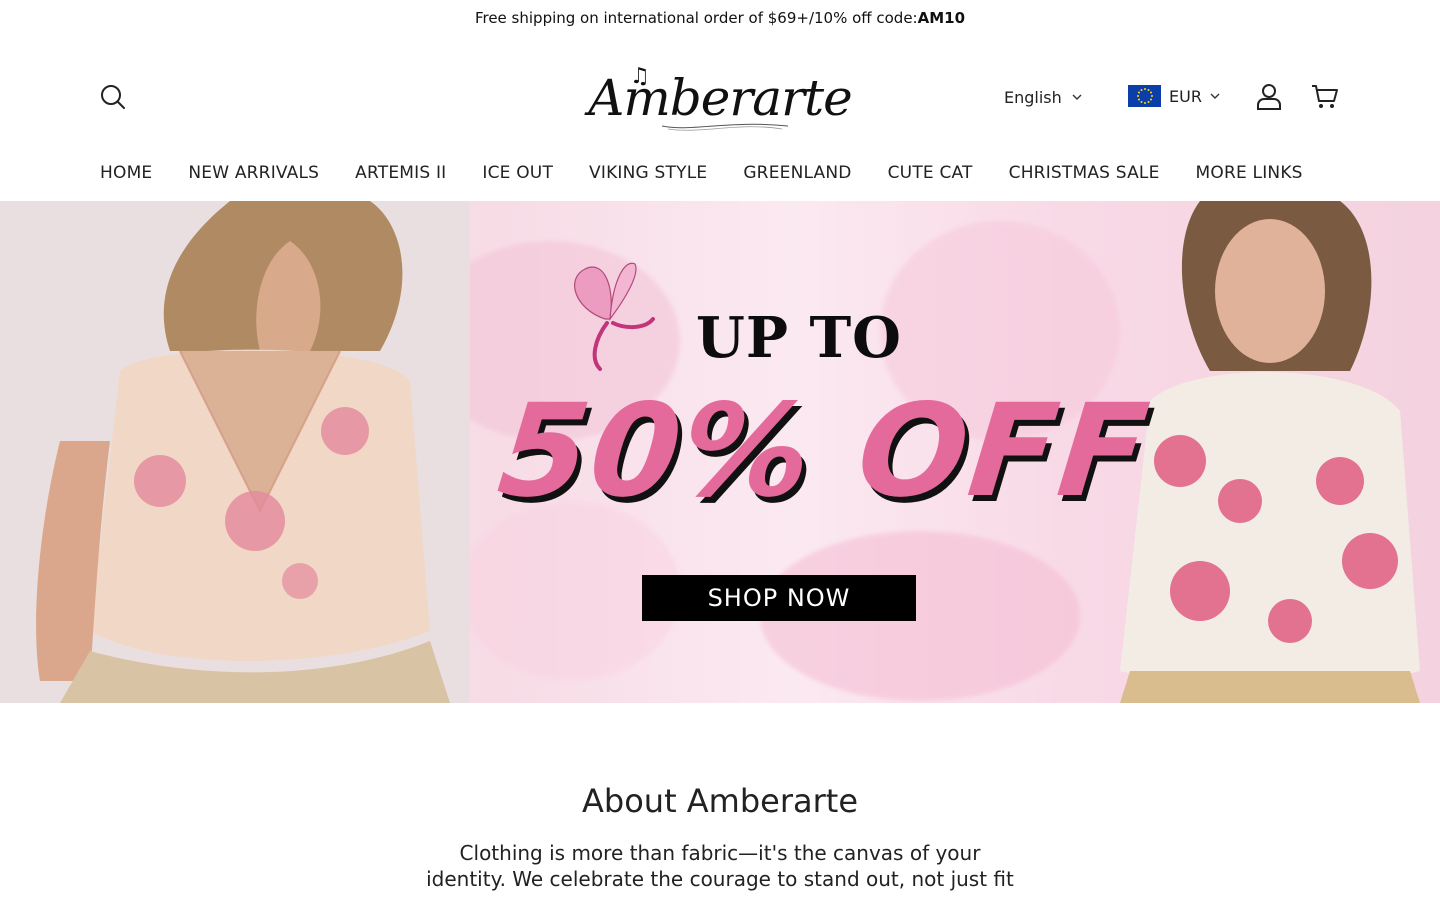 The height and width of the screenshot is (900, 1440). Describe the element at coordinates (253, 173) in the screenshot. I see `nav-item-new-arrivals: NEW ARRIVALS` at that location.